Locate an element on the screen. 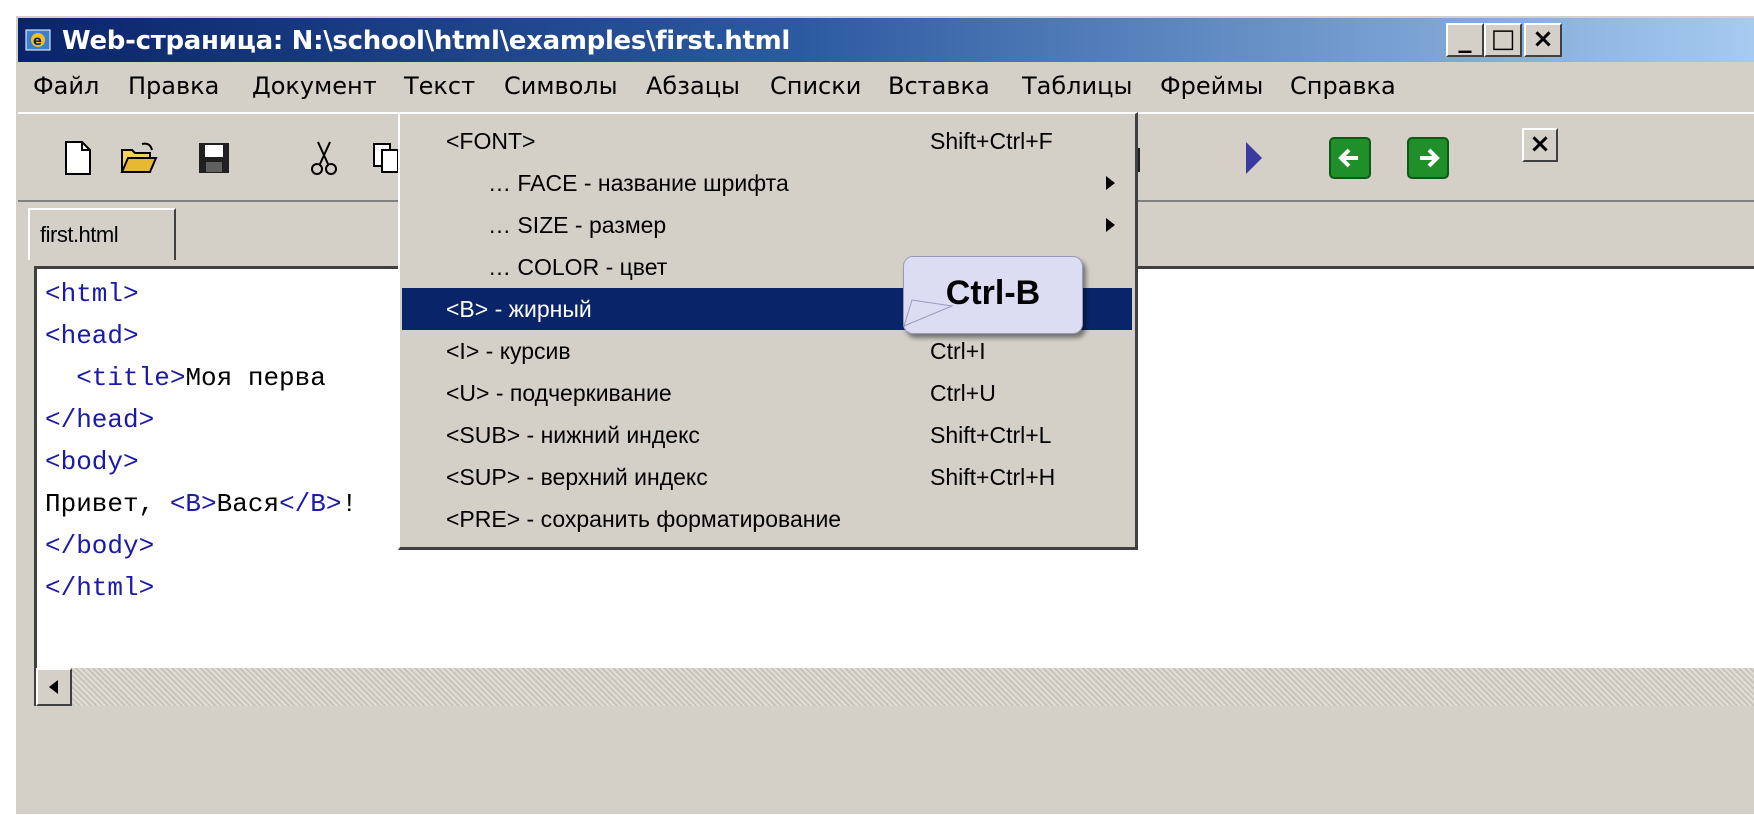  tab-label: first.html is located at coordinates (79, 234).